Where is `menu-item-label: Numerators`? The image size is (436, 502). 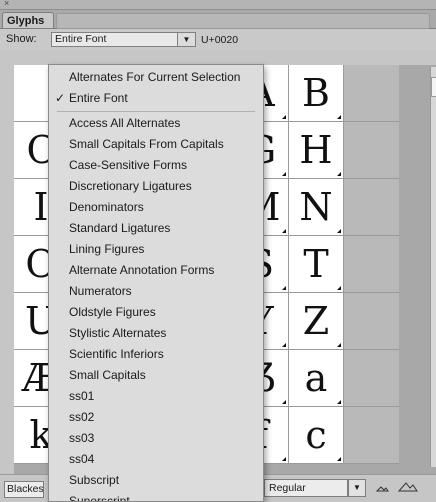
menu-item-label: Numerators is located at coordinates (100, 291).